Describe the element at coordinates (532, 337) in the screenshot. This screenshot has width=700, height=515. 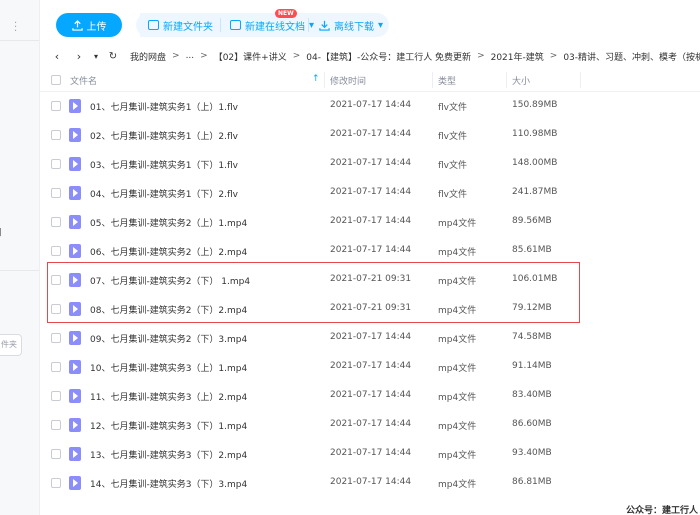
I see `file-size: 74.58MB` at that location.